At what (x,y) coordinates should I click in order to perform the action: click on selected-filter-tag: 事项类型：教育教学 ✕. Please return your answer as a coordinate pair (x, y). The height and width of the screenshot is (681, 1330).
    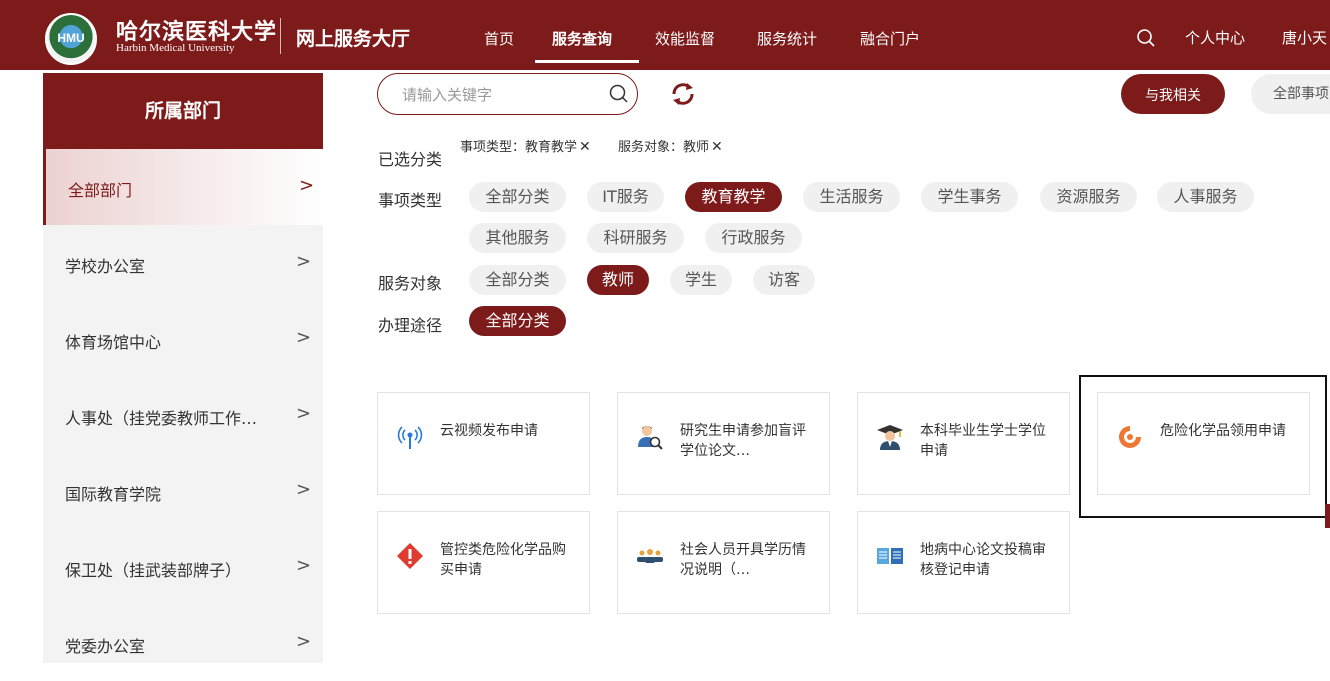
    Looking at the image, I should click on (525, 145).